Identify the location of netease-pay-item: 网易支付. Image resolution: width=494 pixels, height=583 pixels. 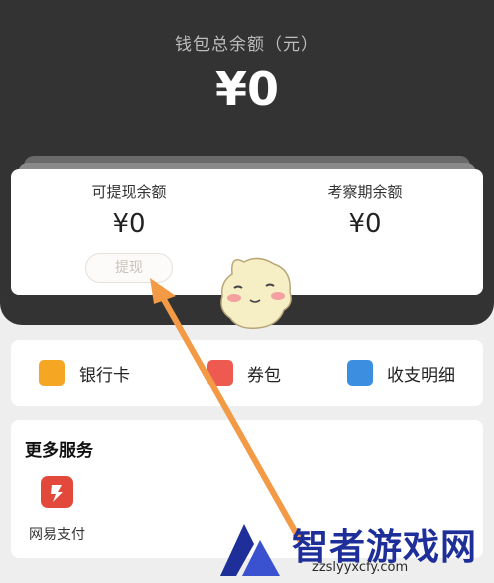
(57, 510).